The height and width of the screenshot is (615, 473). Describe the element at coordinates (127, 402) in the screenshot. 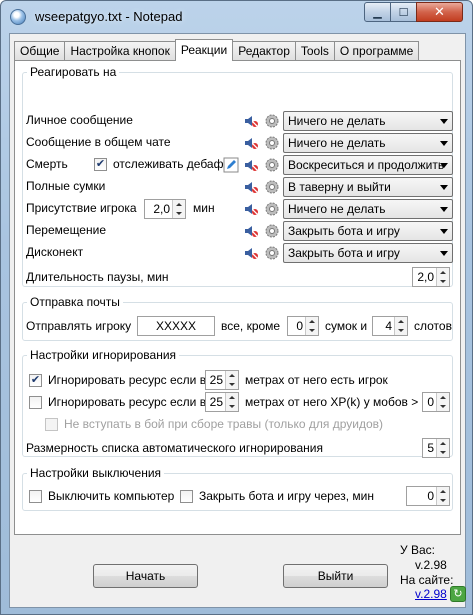

I see `ignore-mob-xp-label: Игнорировать ресурс если в` at that location.